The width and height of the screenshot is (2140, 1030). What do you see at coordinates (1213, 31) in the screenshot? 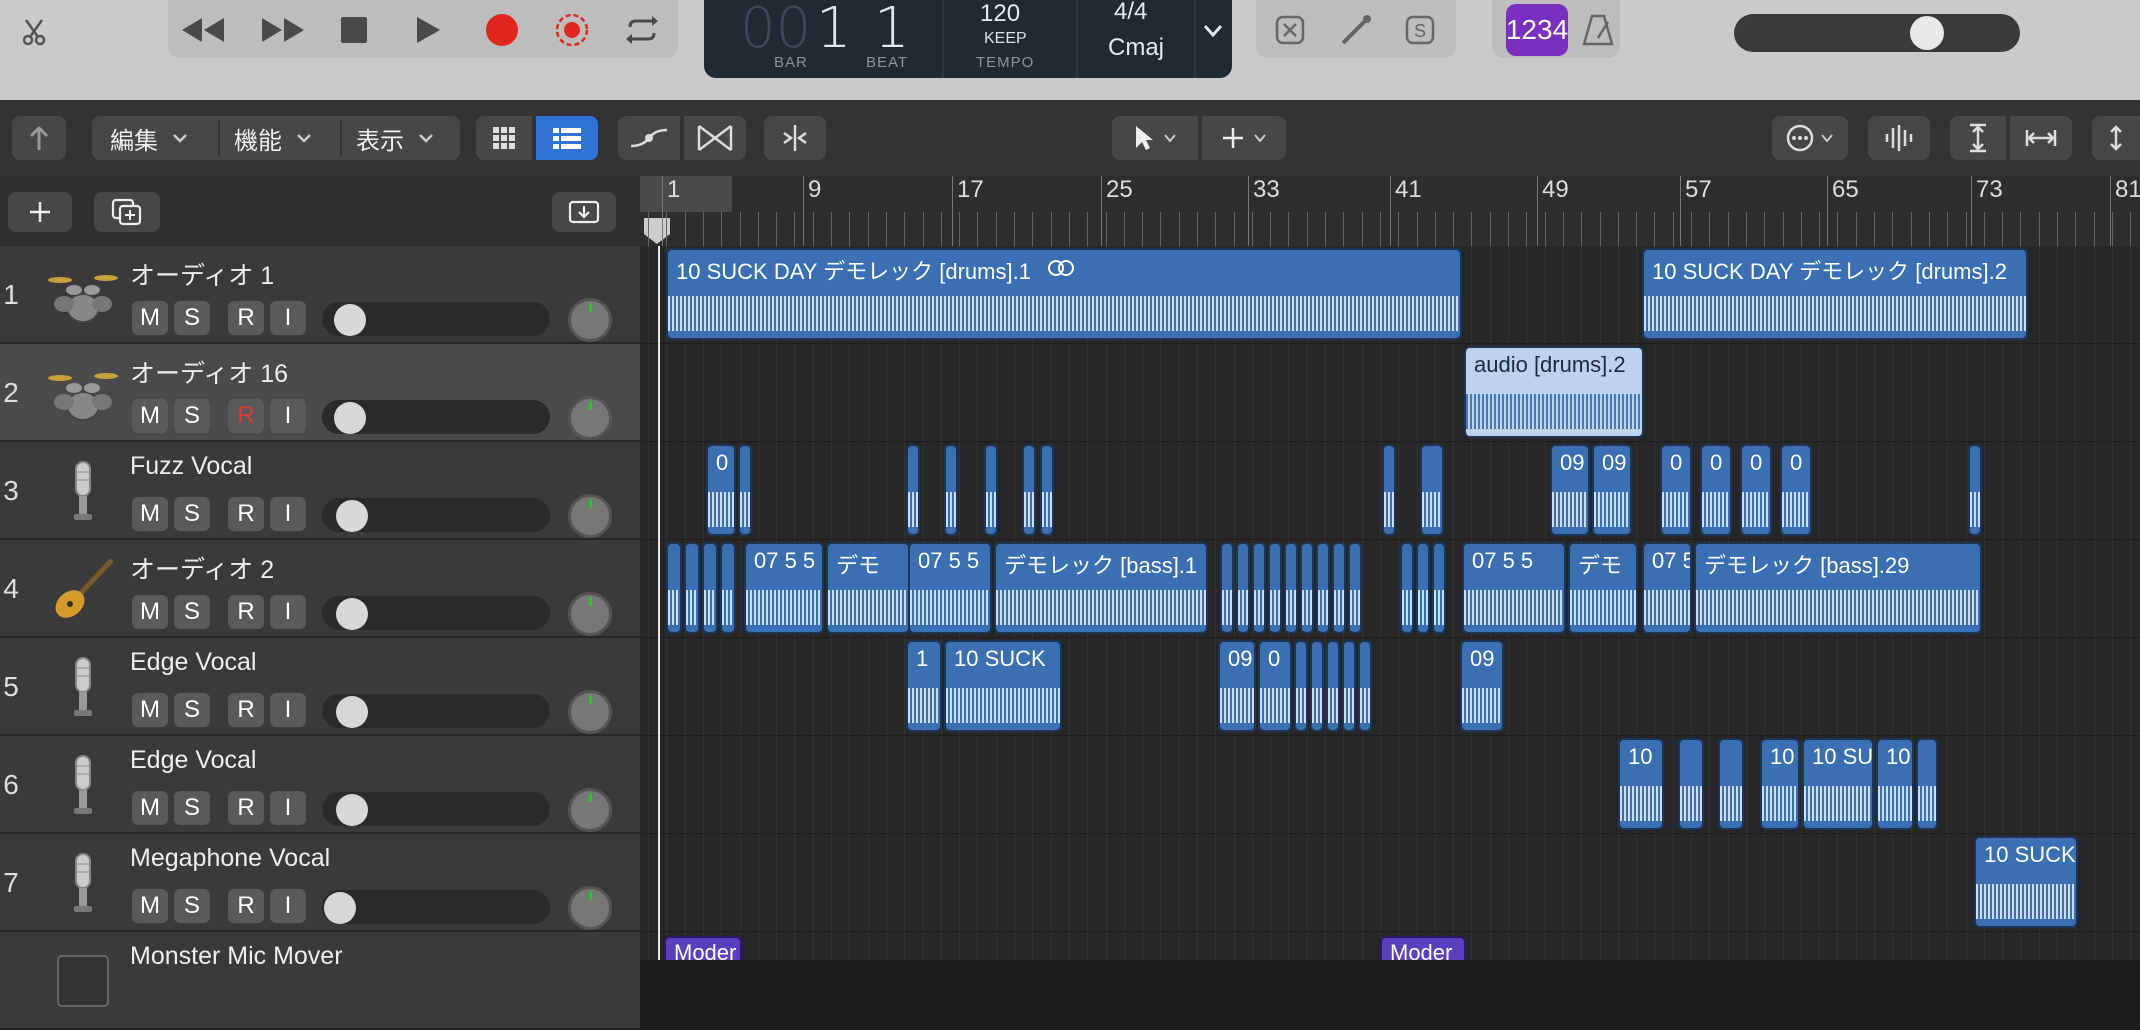
I see `chevron-down-icon` at bounding box center [1213, 31].